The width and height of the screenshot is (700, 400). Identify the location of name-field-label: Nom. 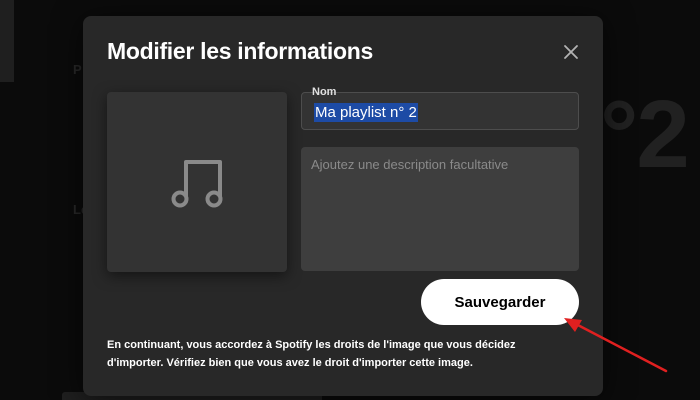
(324, 92).